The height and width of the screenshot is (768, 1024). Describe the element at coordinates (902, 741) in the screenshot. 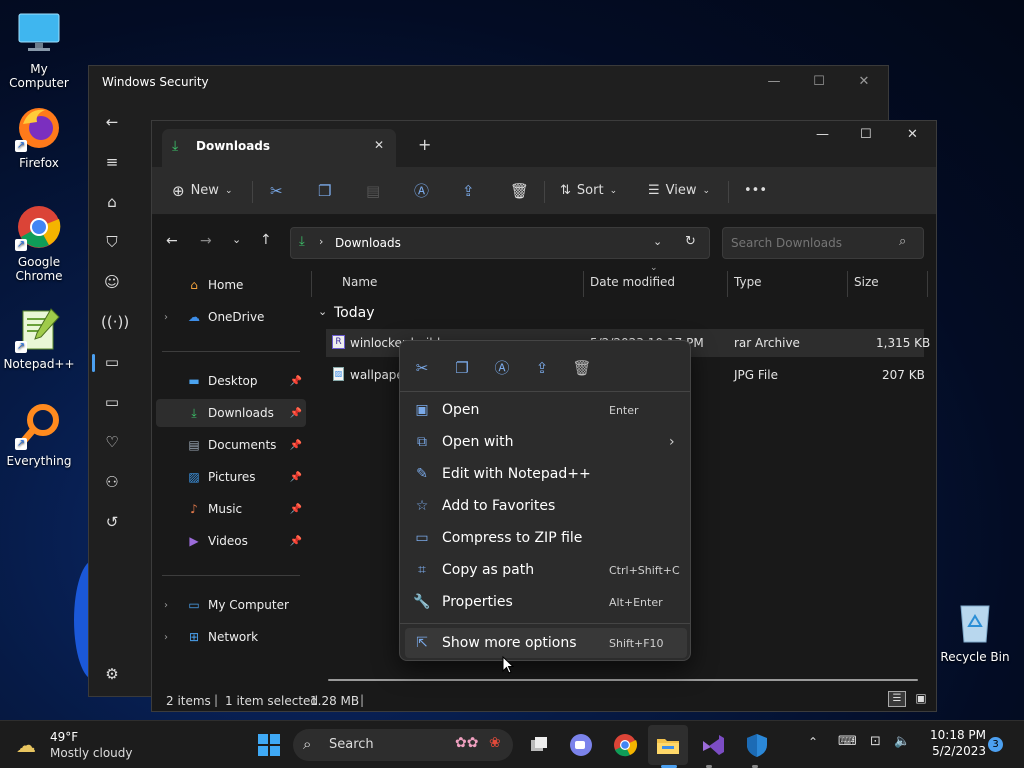

I see `volume-icon: 🔈` at that location.